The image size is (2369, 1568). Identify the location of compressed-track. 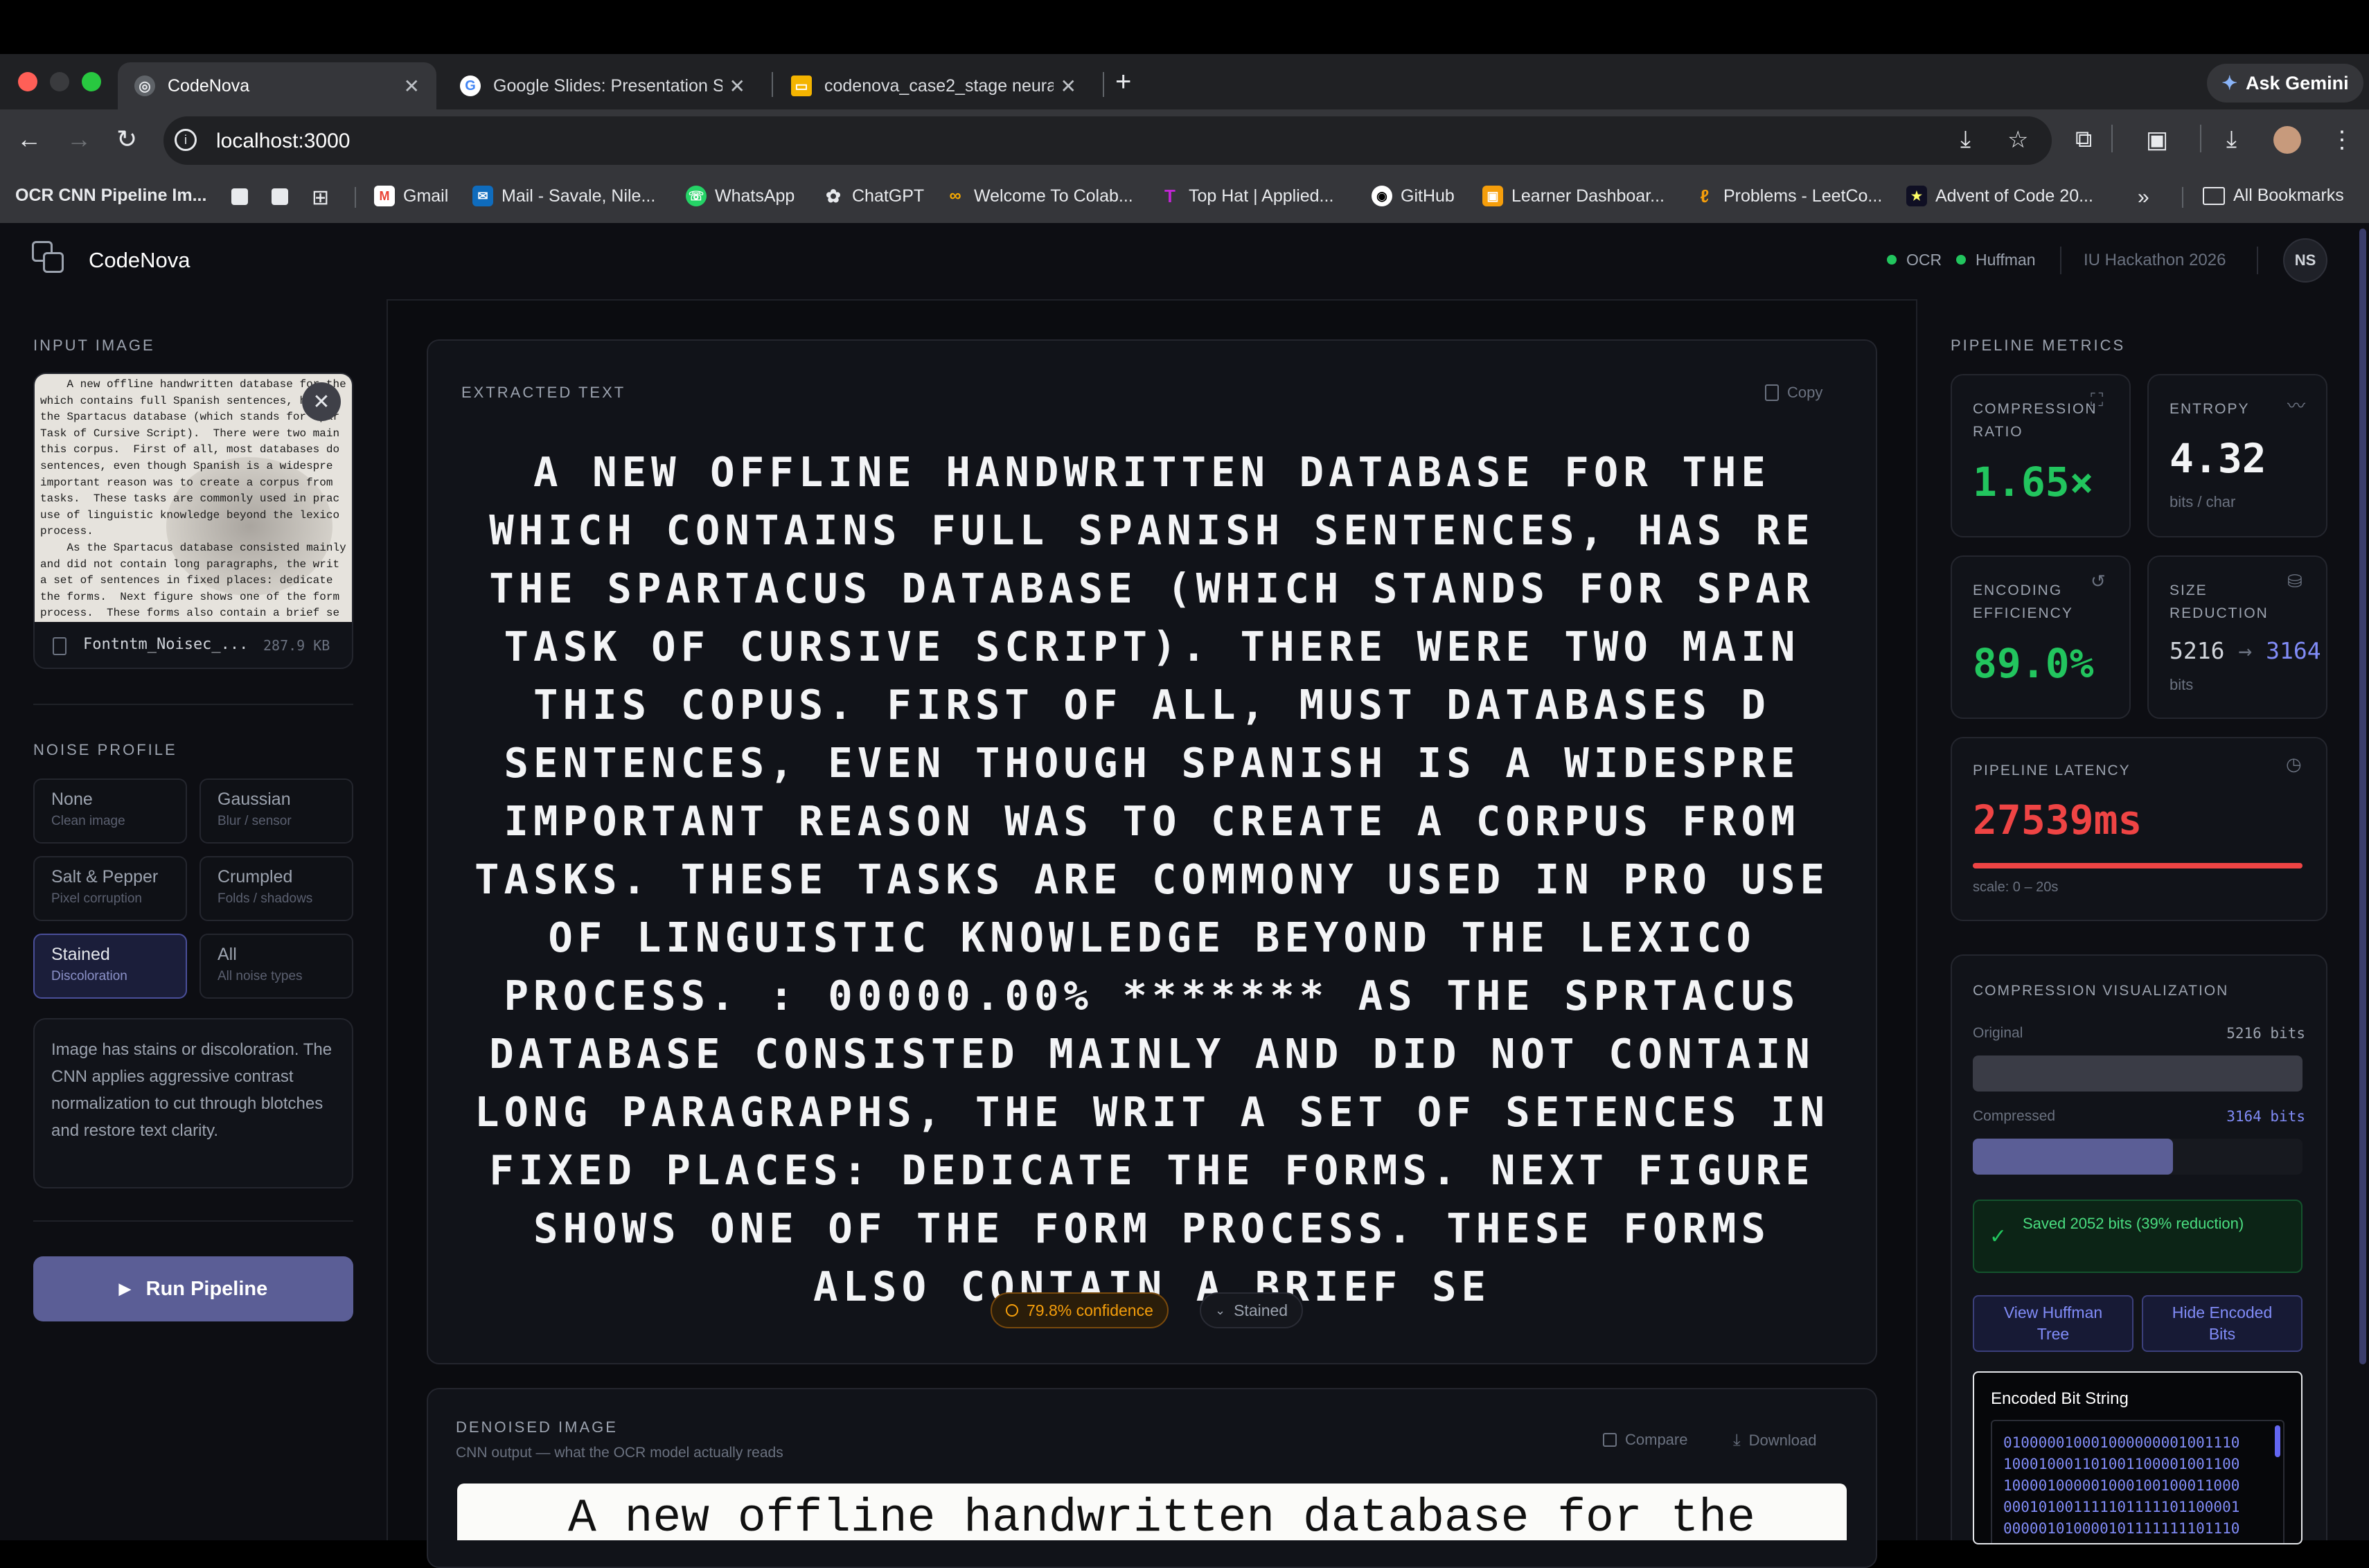
(2138, 1157).